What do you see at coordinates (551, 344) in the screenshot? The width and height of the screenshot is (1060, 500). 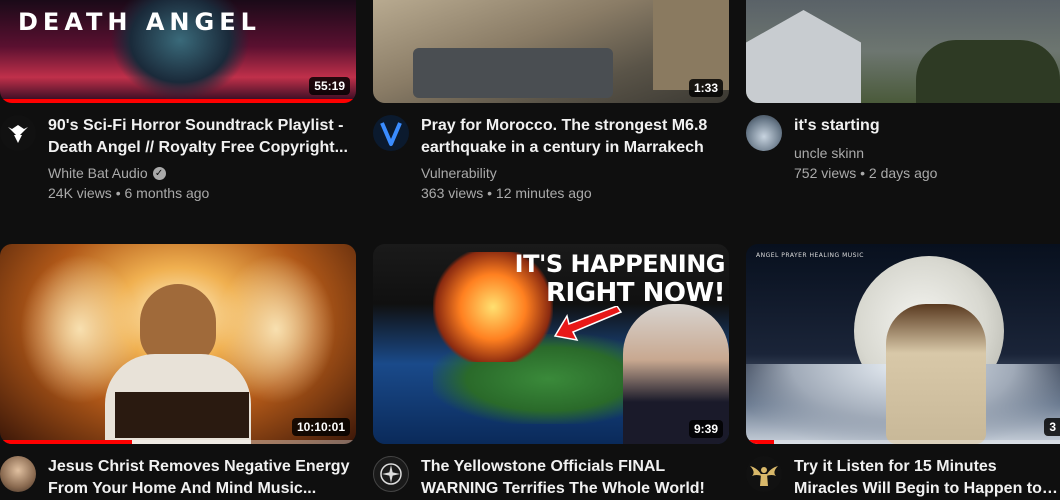 I see `video-thumbnail: IT'S HAPPENING RIGHT NOW! 9:39` at bounding box center [551, 344].